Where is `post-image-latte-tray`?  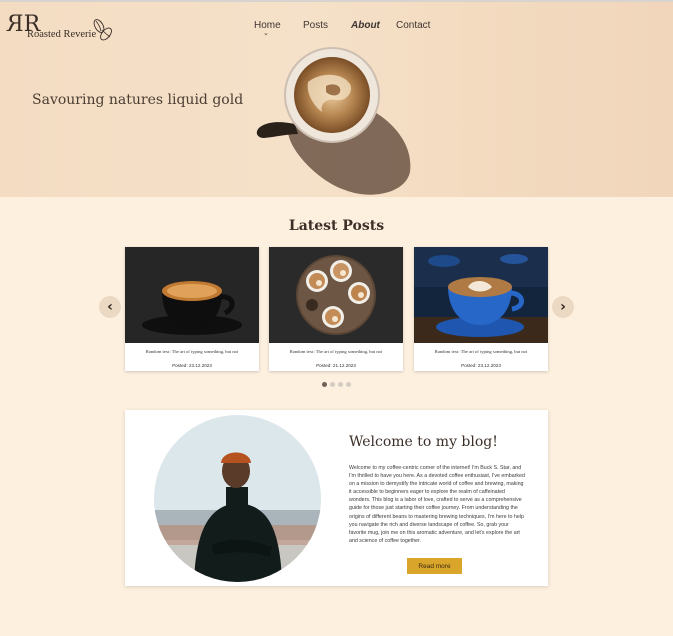 post-image-latte-tray is located at coordinates (336, 295).